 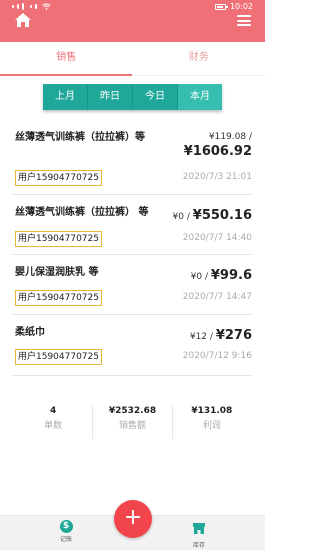 I want to click on nav-label: 记账, so click(x=65, y=539).